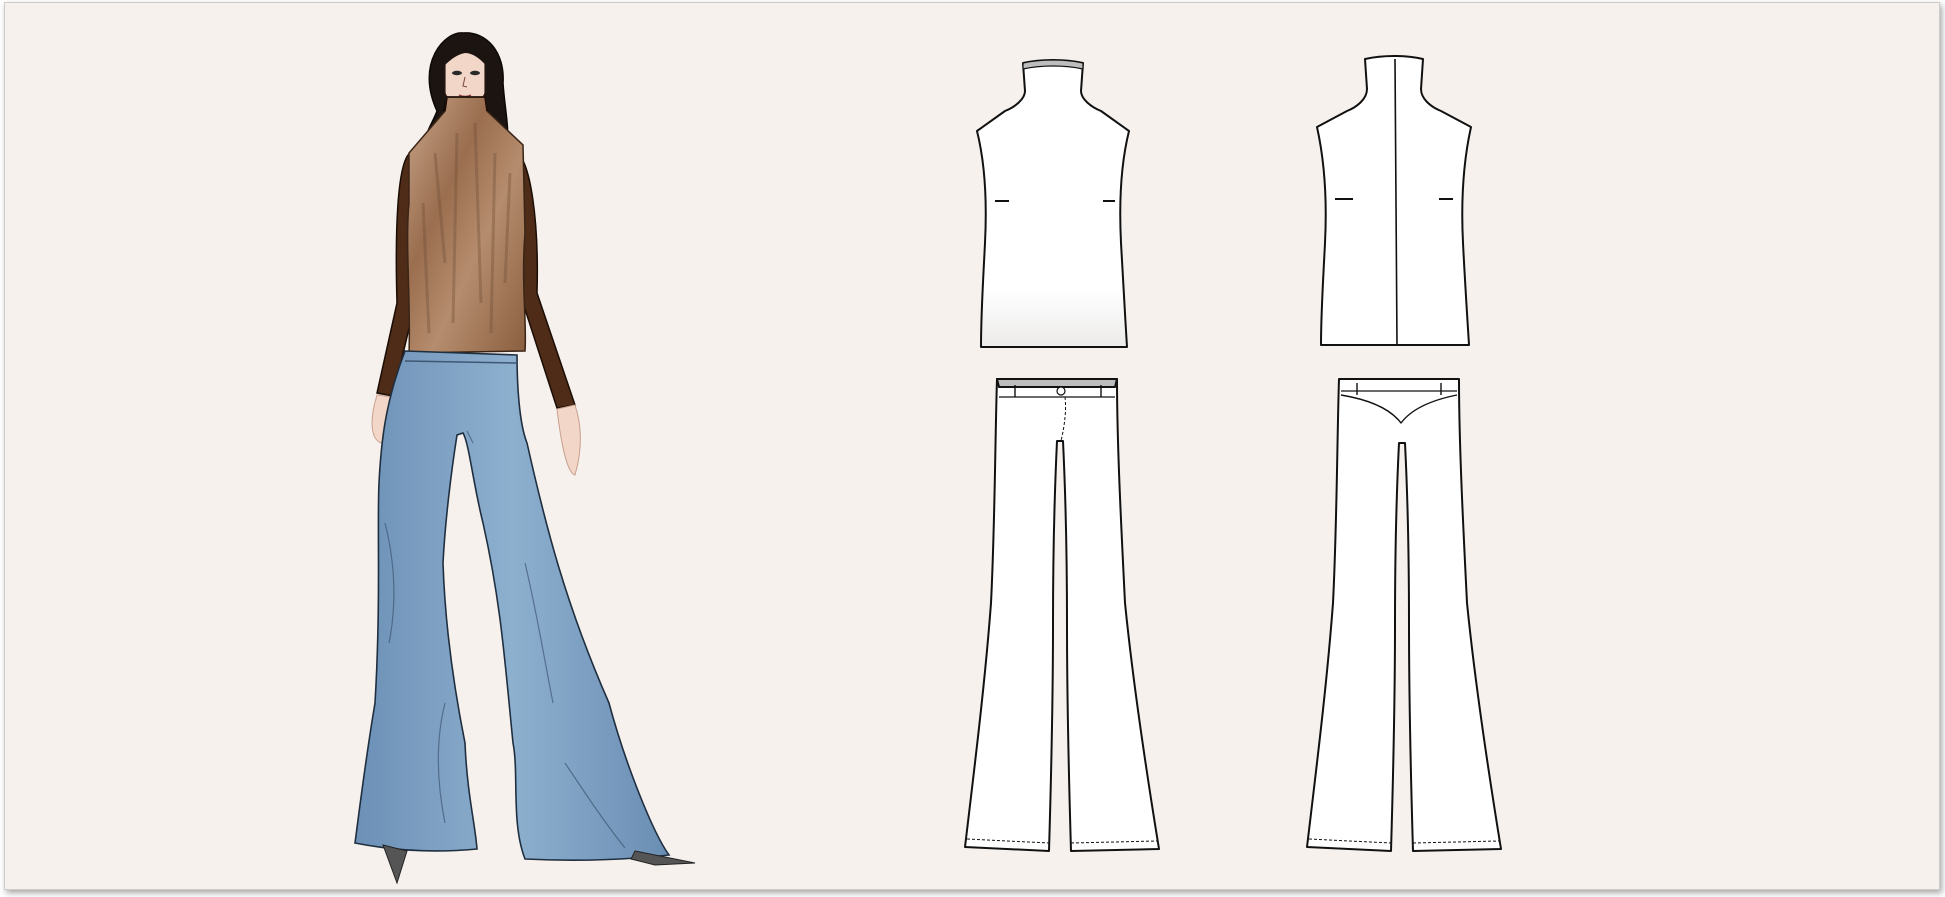  Describe the element at coordinates (1394, 200) in the screenshot. I see `turtleneck-back-icon` at that location.